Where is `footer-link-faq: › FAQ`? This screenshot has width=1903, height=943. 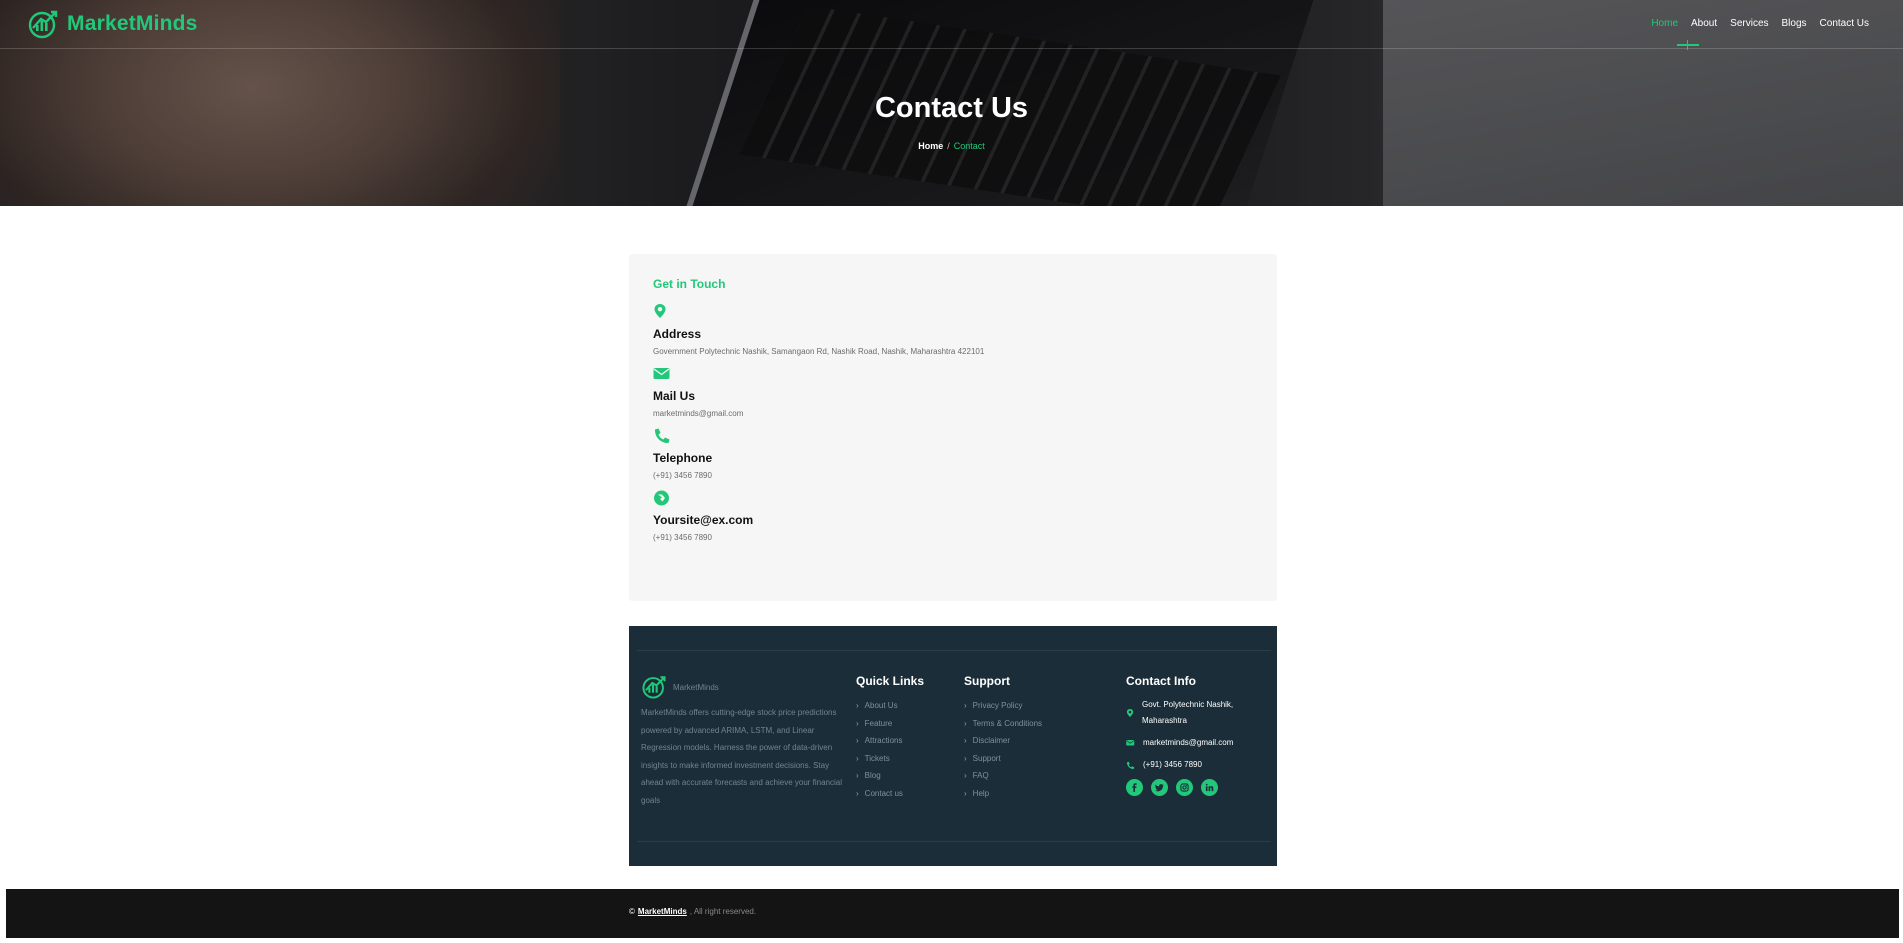 footer-link-faq: › FAQ is located at coordinates (1003, 776).